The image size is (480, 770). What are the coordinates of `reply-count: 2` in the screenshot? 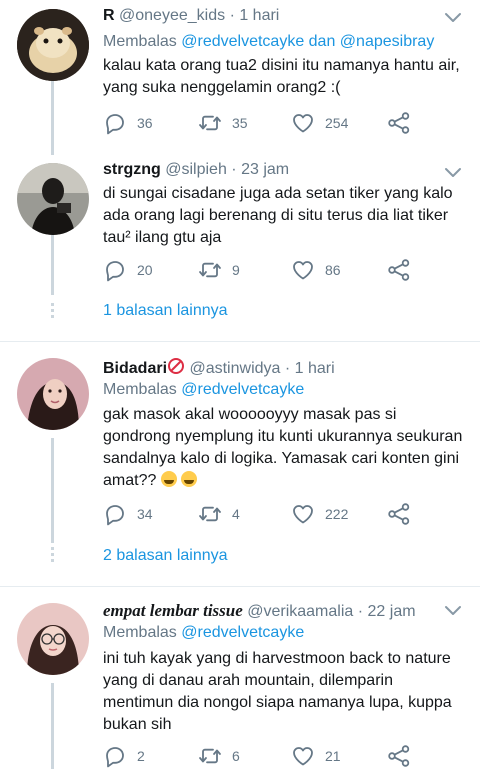 It's located at (141, 756).